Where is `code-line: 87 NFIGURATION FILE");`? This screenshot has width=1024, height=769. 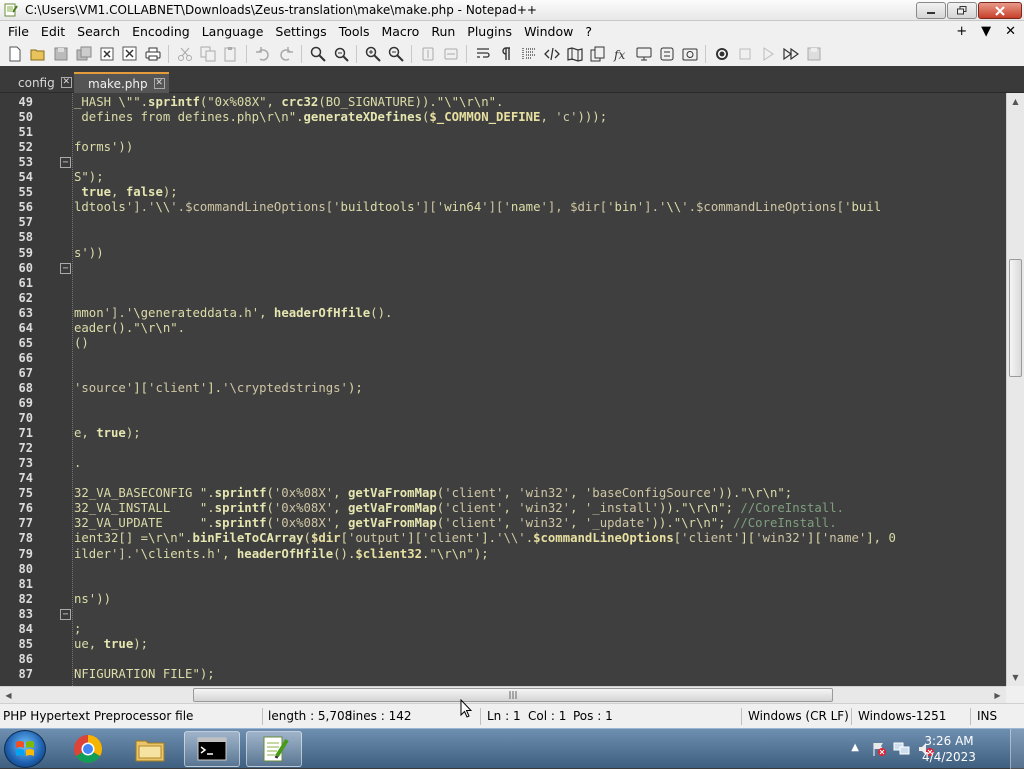 code-line: 87 NFIGURATION FILE"); is located at coordinates (503, 674).